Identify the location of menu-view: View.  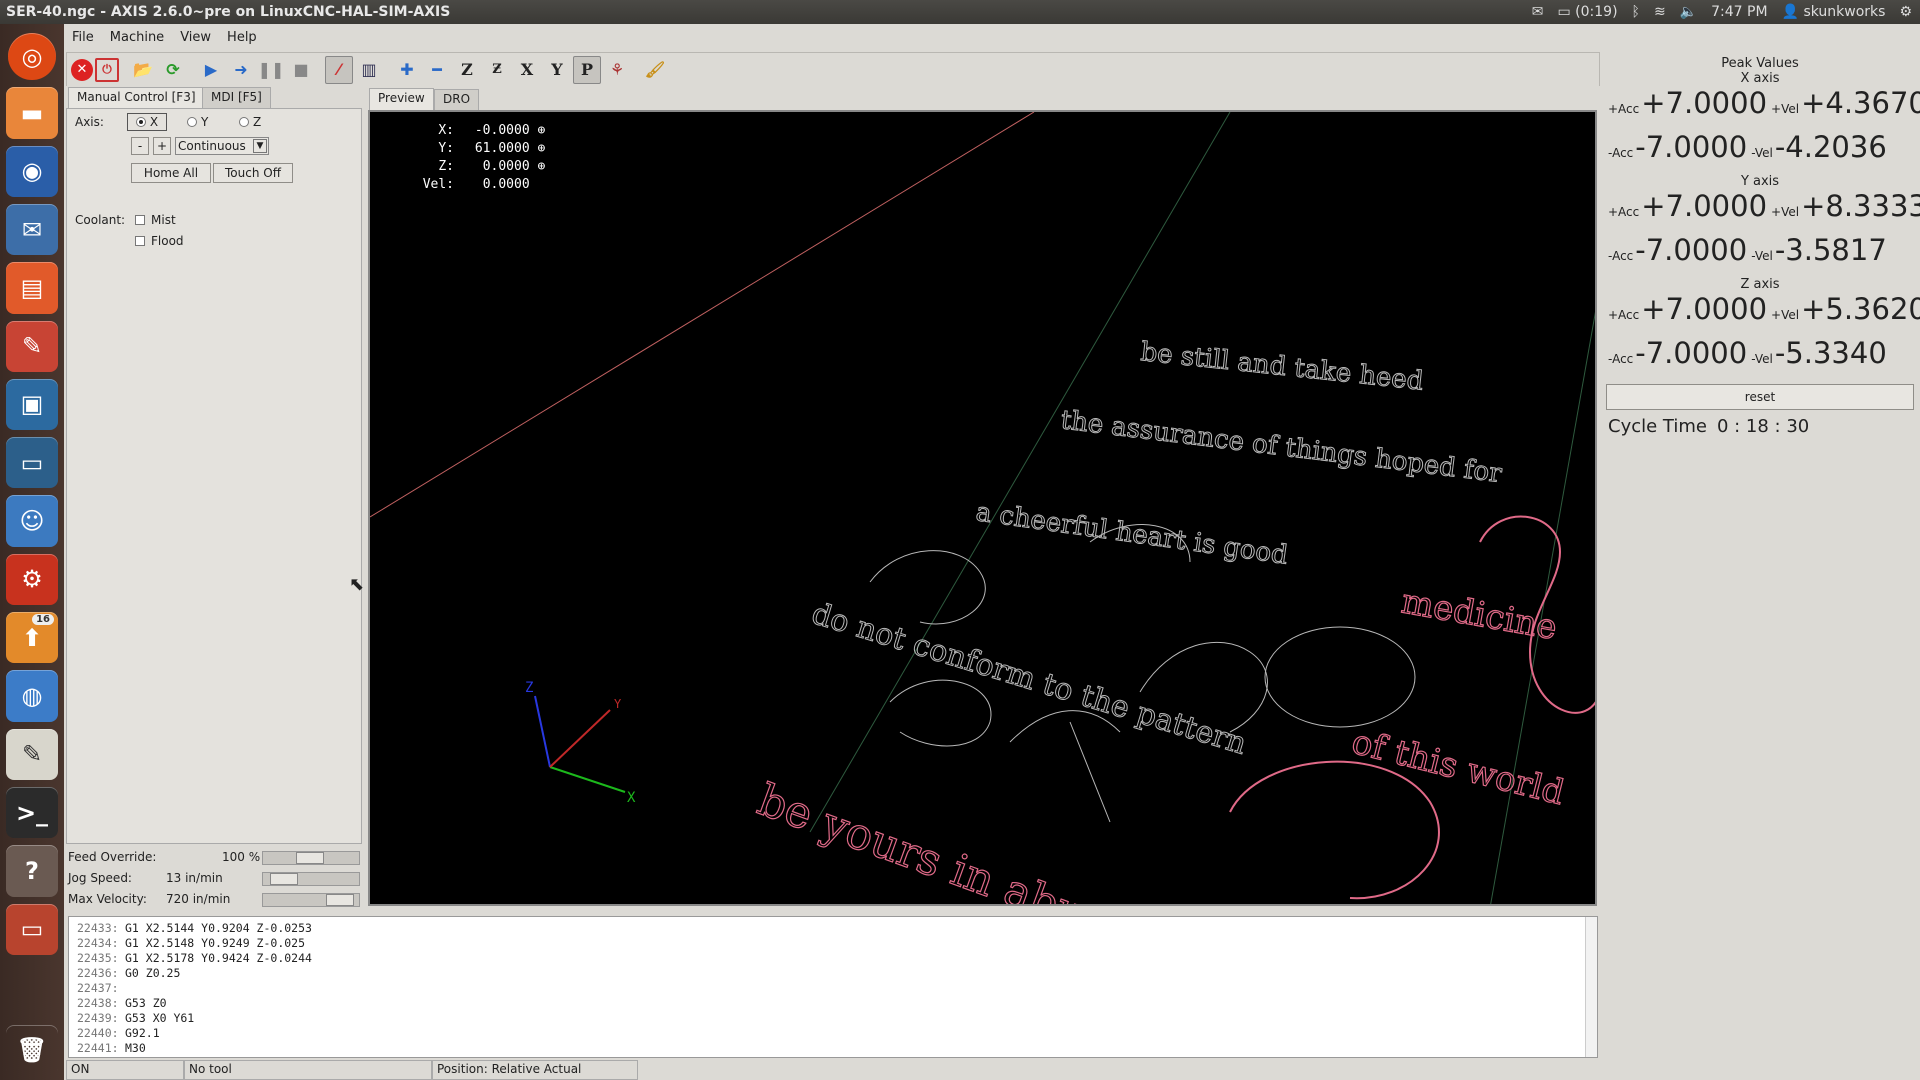
(195, 37).